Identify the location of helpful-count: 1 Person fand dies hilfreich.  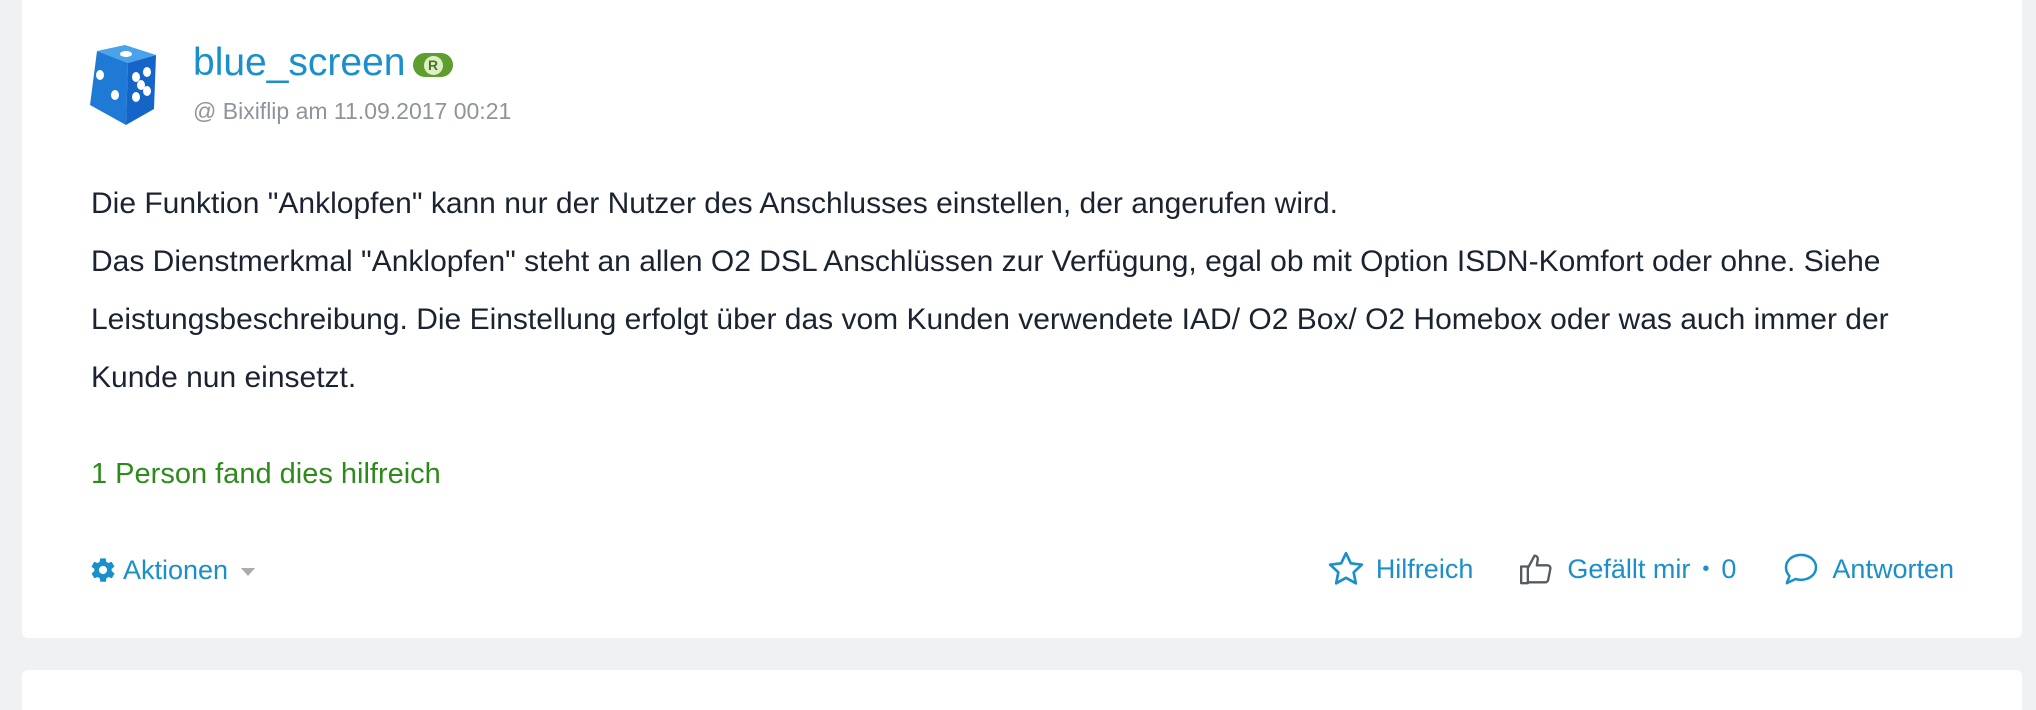
(266, 474).